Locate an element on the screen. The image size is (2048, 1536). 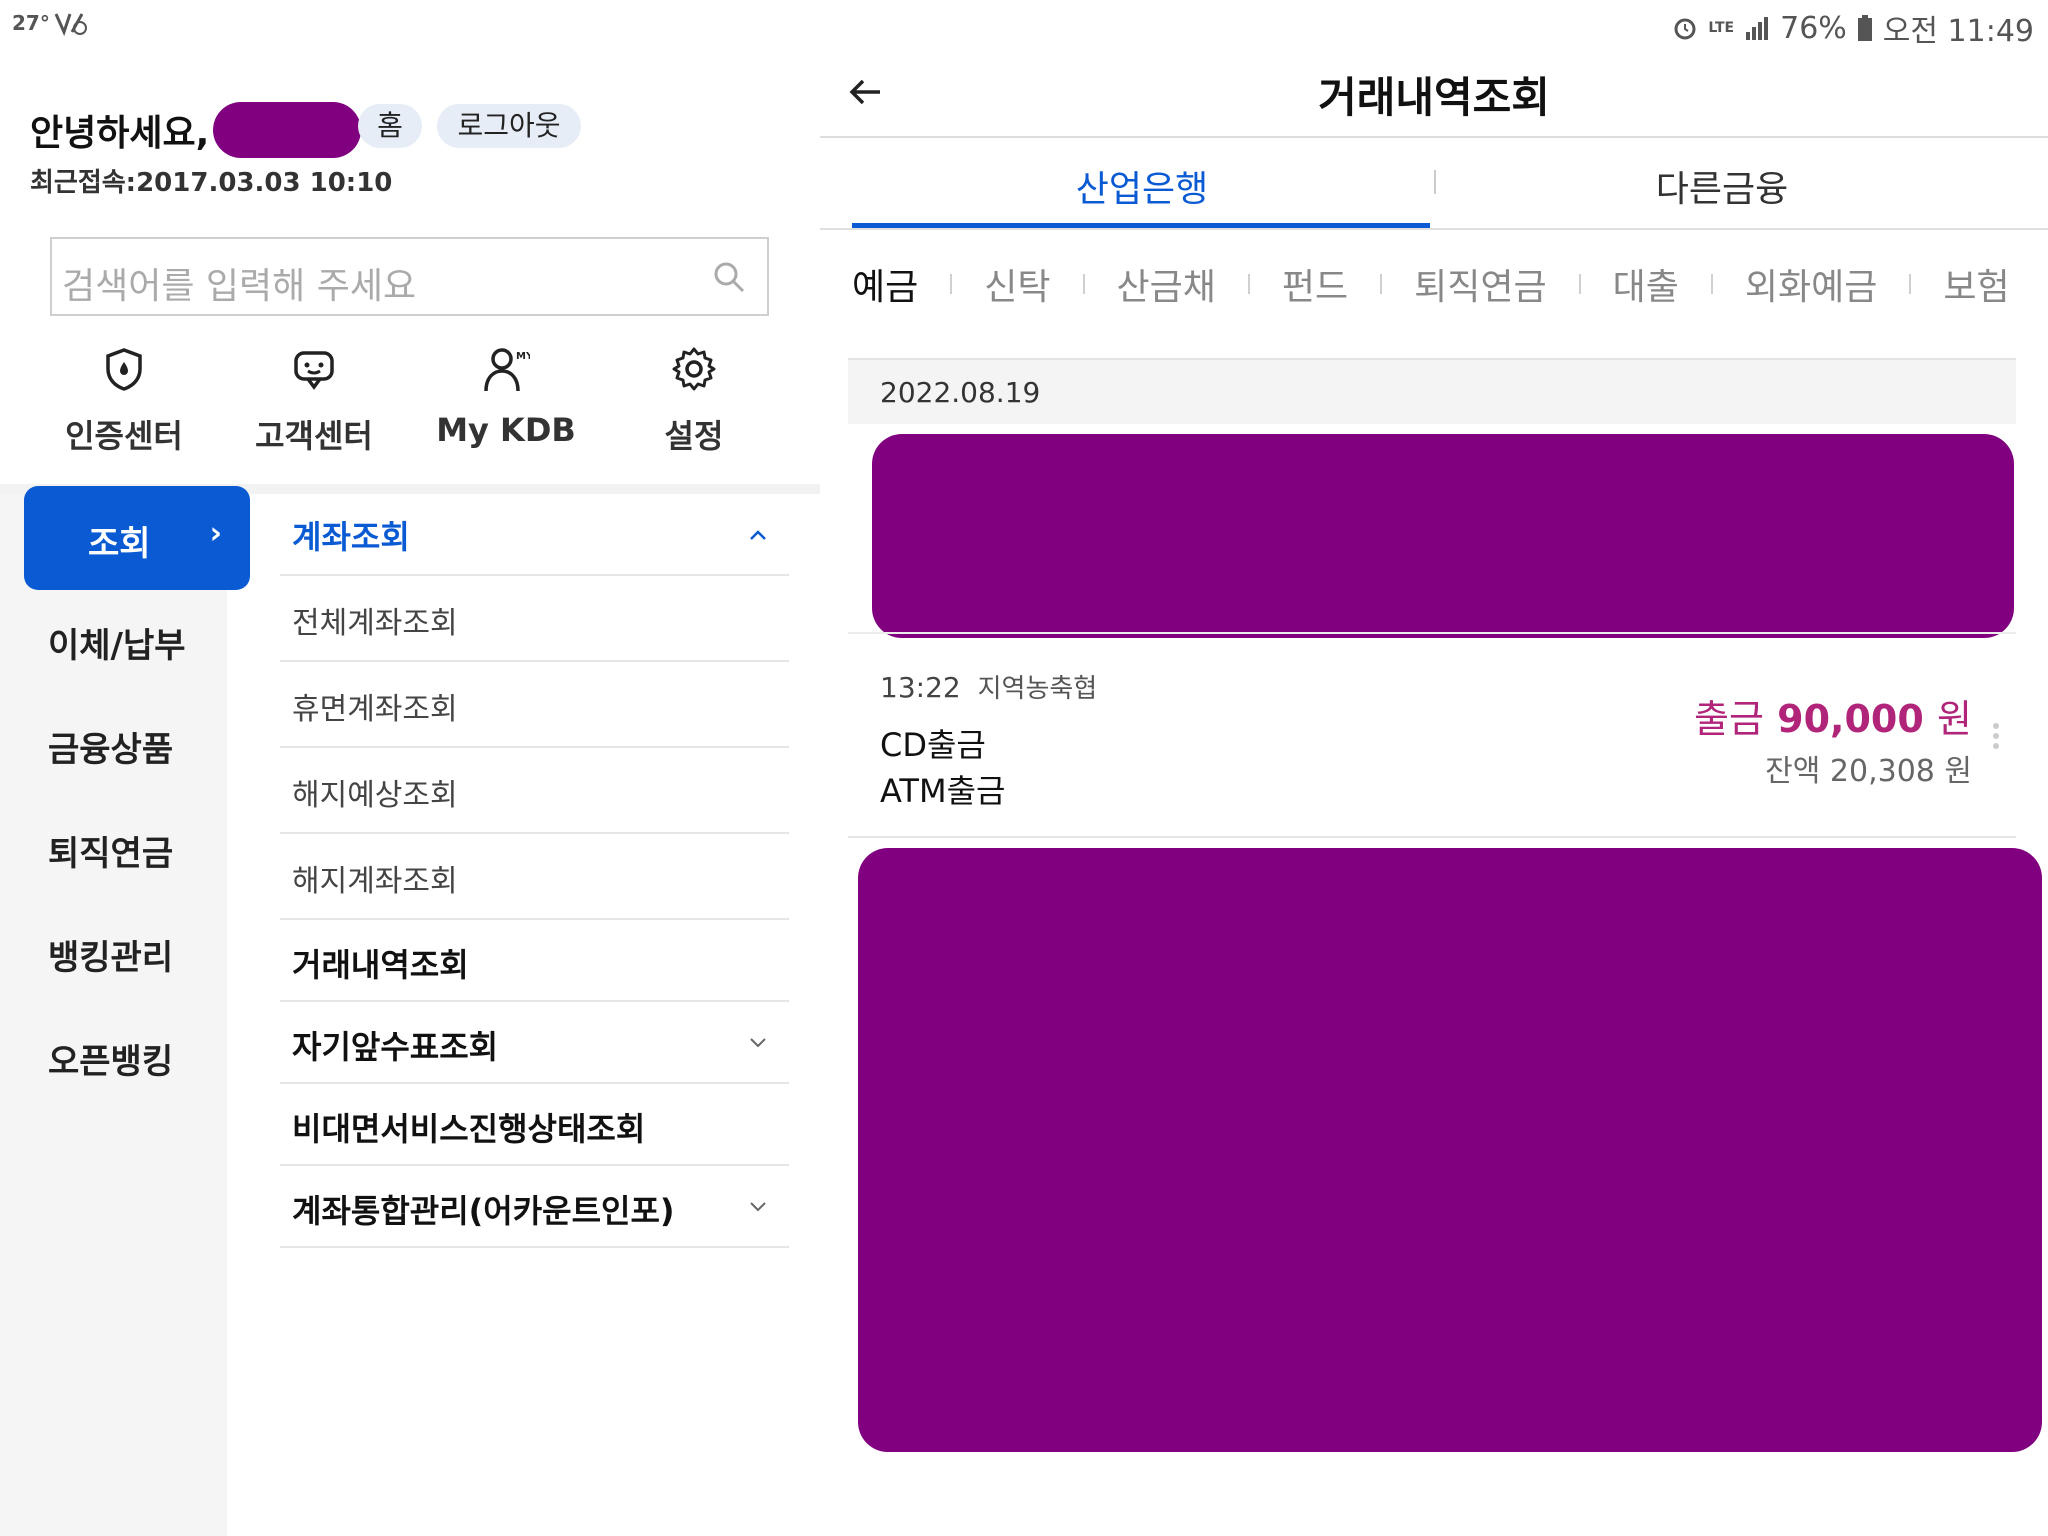
balance-text: 잔액 20,308 원 is located at coordinates (1868, 771).